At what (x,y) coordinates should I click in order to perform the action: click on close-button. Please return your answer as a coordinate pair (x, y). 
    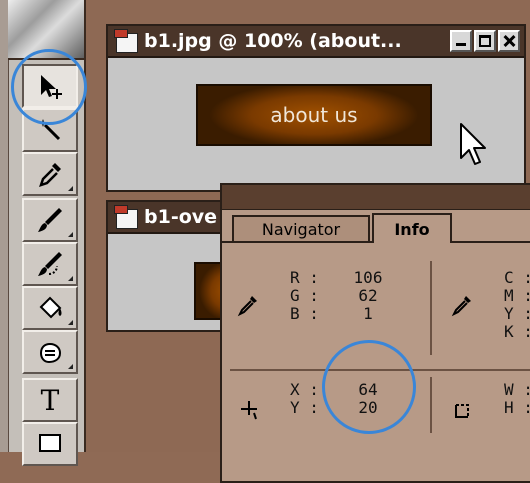
    Looking at the image, I should click on (509, 41).